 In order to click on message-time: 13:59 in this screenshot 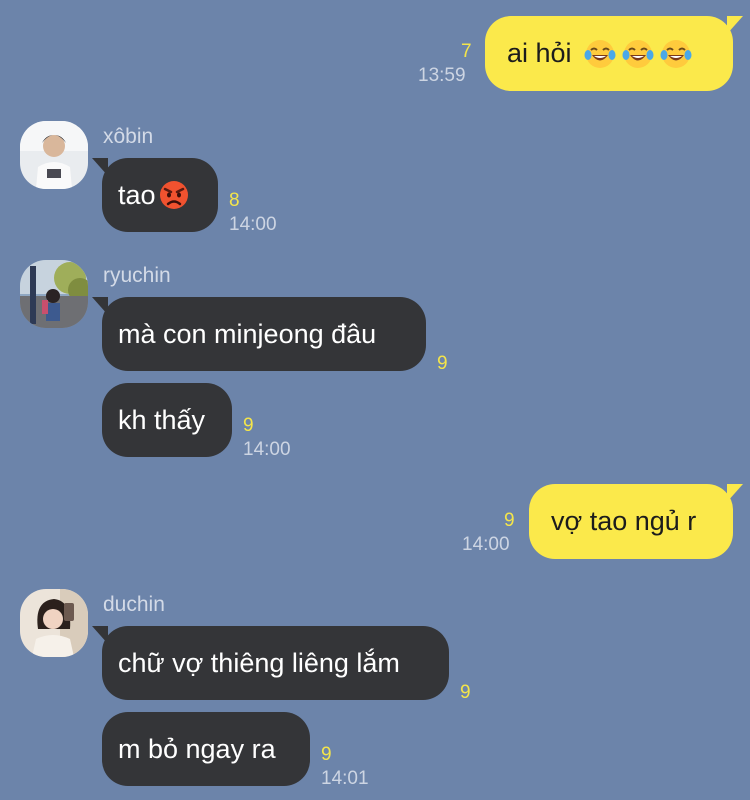, I will do `click(442, 75)`.